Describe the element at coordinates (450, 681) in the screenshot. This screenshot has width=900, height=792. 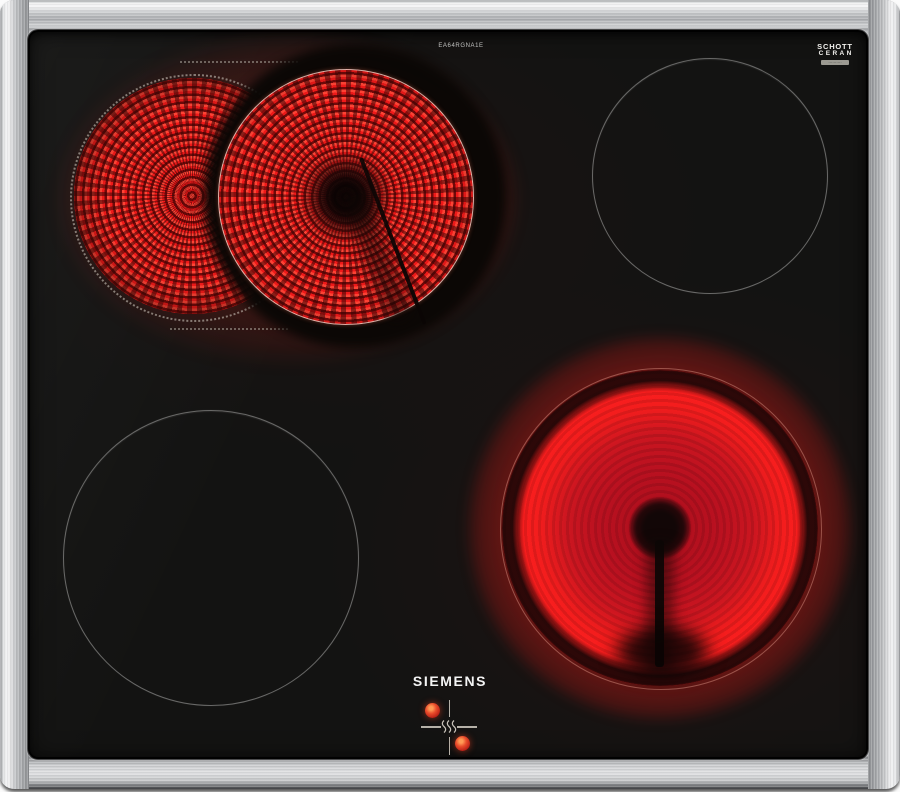
I see `siemens-logo: SIEMENS` at that location.